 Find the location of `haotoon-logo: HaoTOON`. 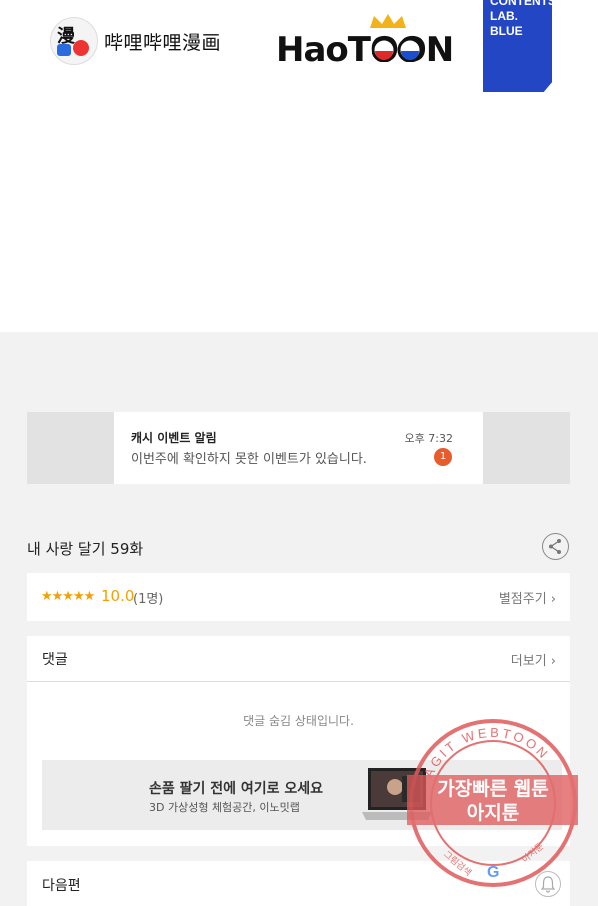

haotoon-logo: HaoTOON is located at coordinates (365, 41).